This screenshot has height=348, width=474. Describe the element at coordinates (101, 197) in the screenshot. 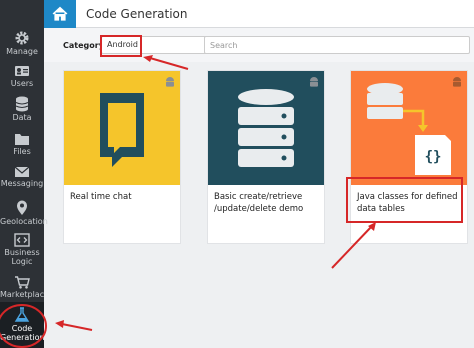

I see `card-caption: Real time chat` at that location.